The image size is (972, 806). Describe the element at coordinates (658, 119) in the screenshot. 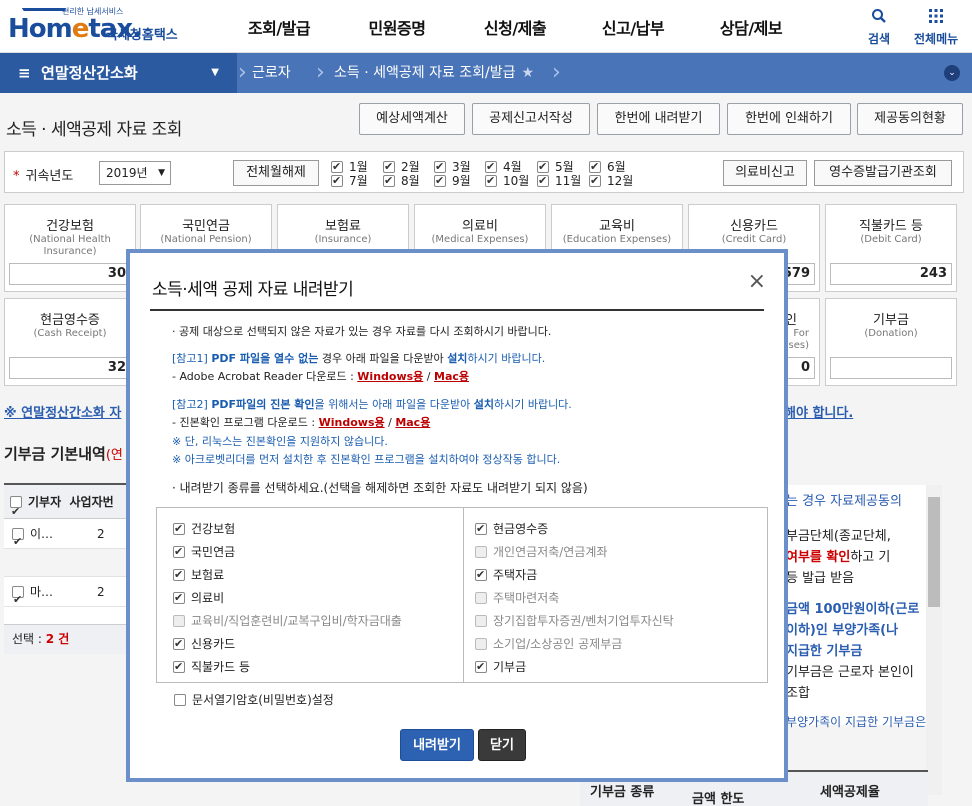

I see `download-all-button: 한번에 내려받기` at that location.